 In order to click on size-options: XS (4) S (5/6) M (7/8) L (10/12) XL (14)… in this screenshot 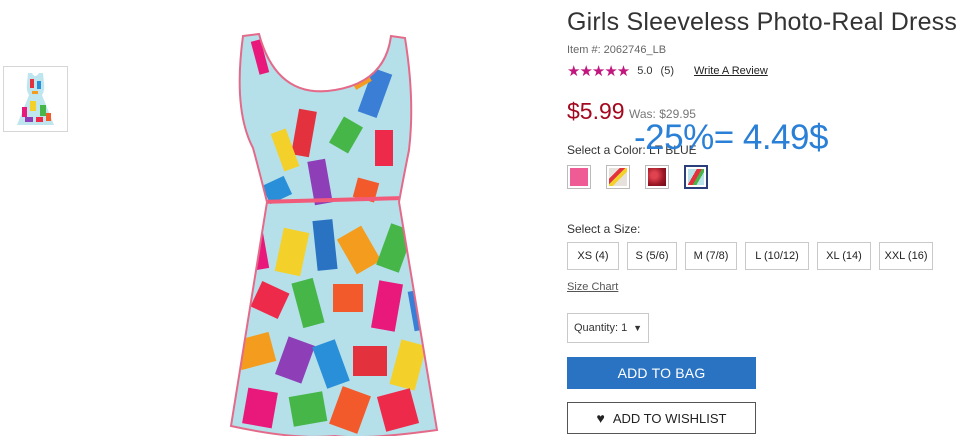, I will do `click(750, 256)`.